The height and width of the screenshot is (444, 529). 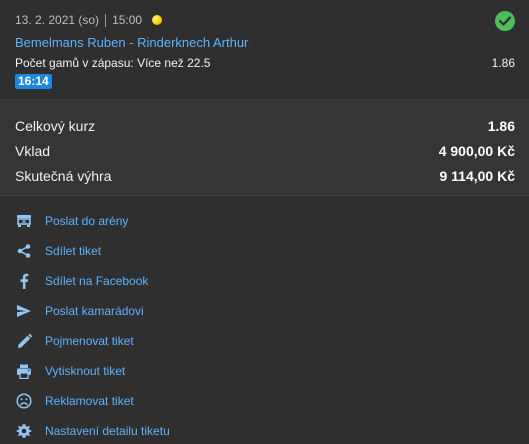 What do you see at coordinates (265, 20) in the screenshot?
I see `bet-meta: 13. 2. 2021 (so) 15:00` at bounding box center [265, 20].